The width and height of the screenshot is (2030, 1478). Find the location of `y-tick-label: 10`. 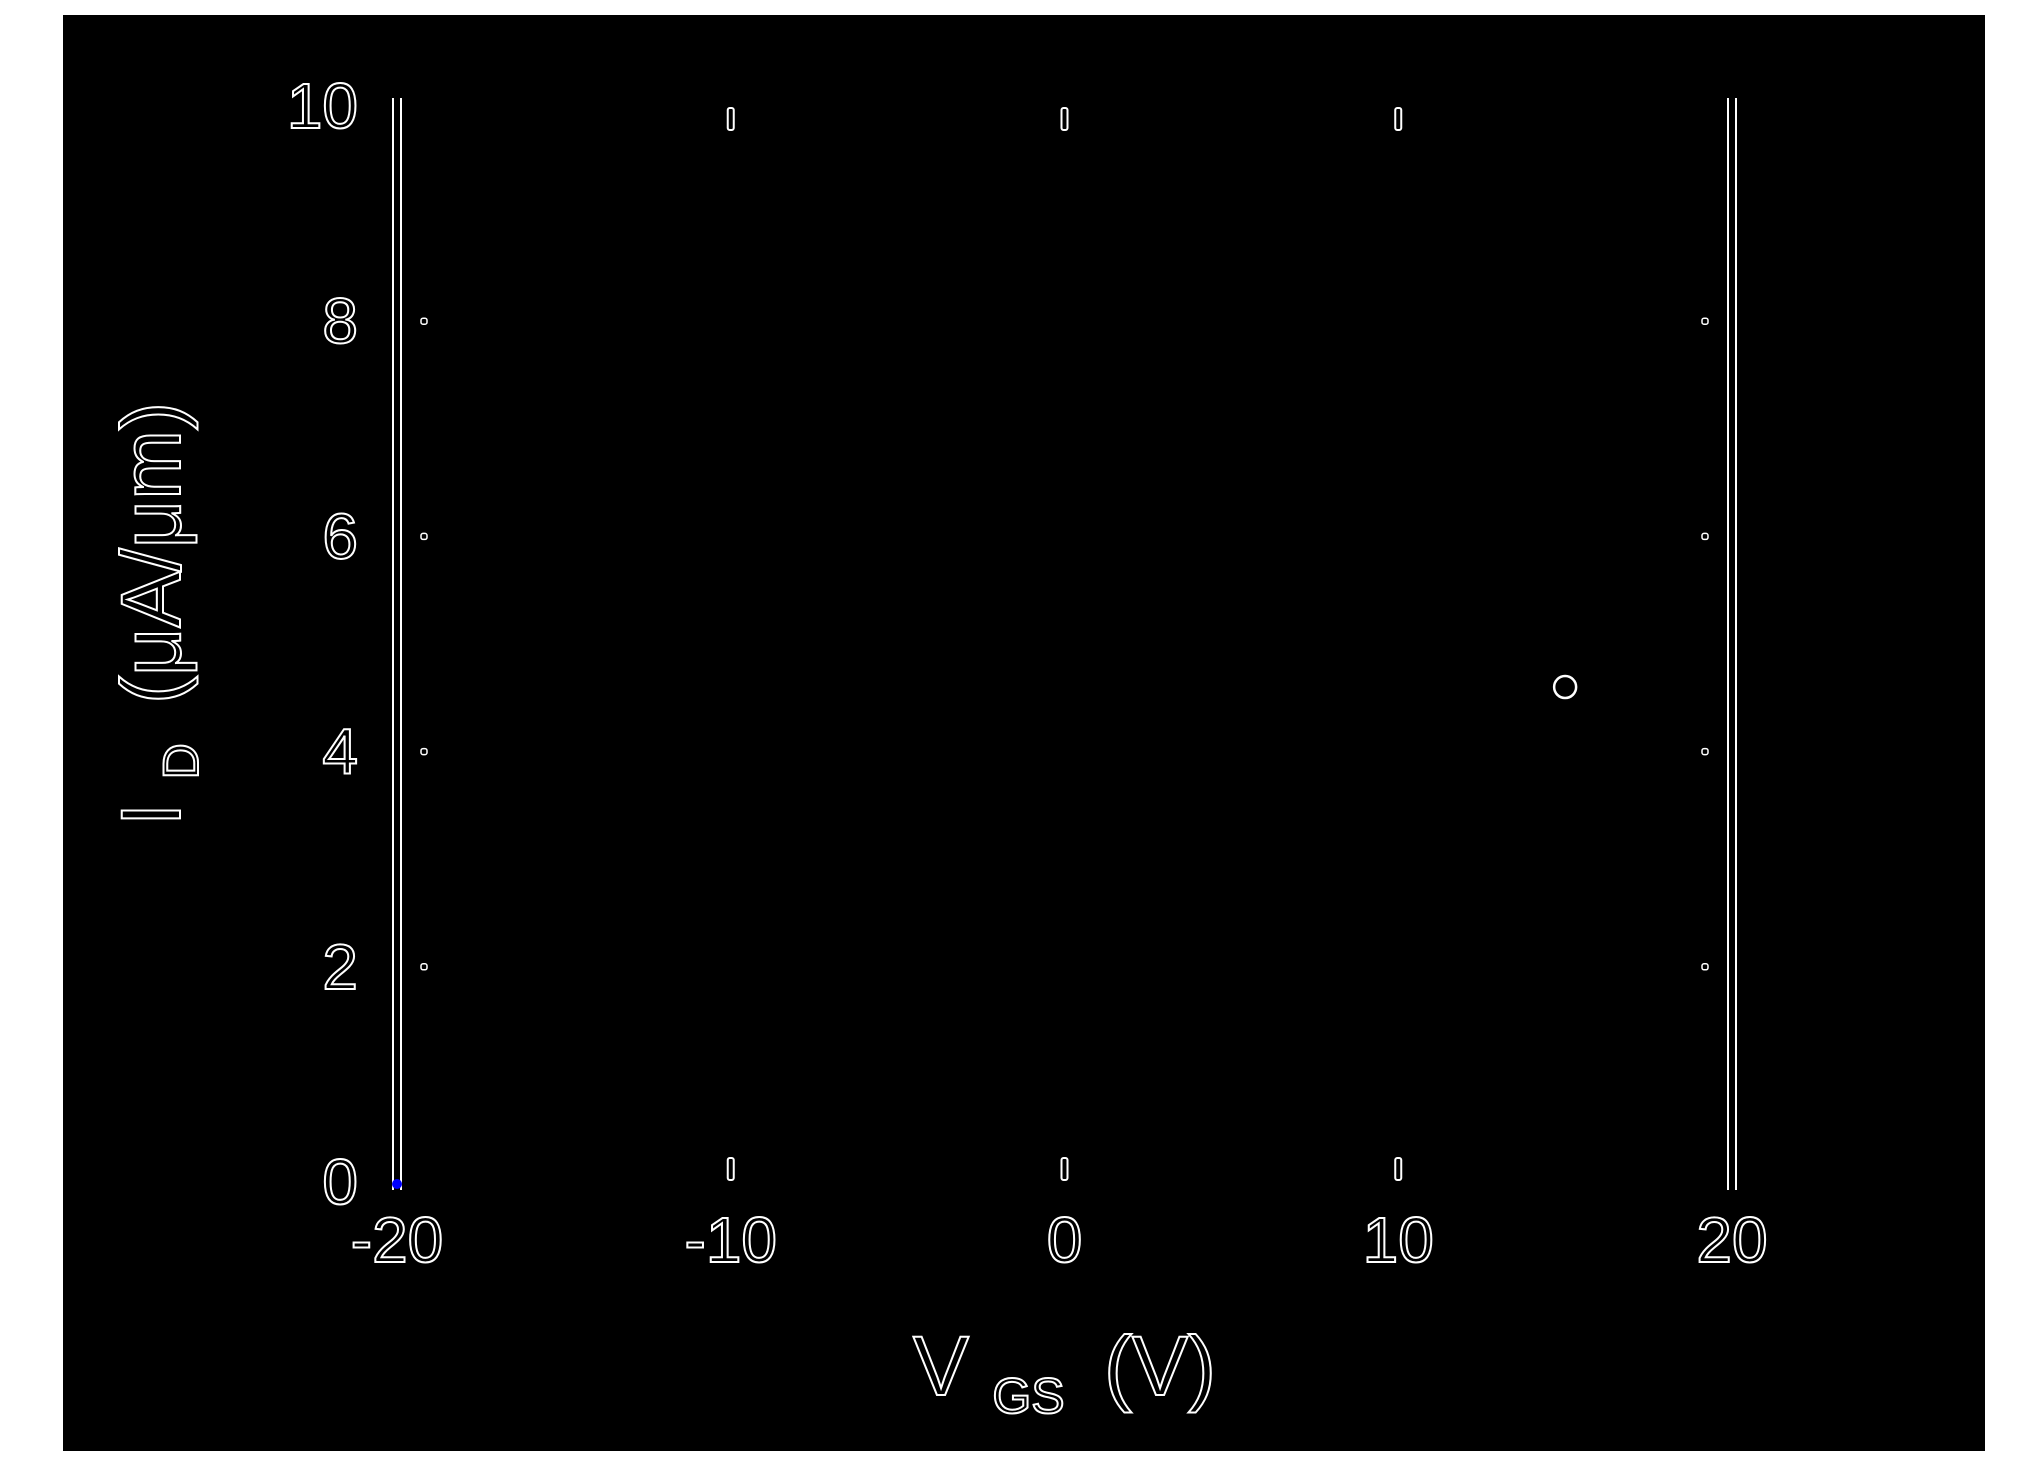

y-tick-label: 10 is located at coordinates (322, 106).